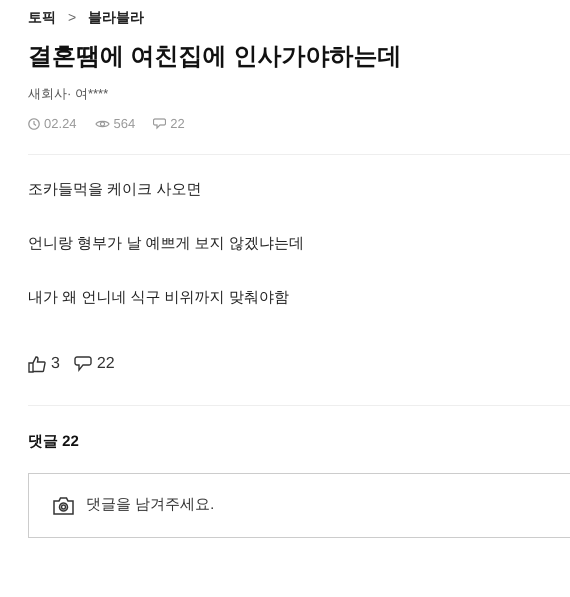  What do you see at coordinates (54, 442) in the screenshot?
I see `comments-heading: 댓글 22` at bounding box center [54, 442].